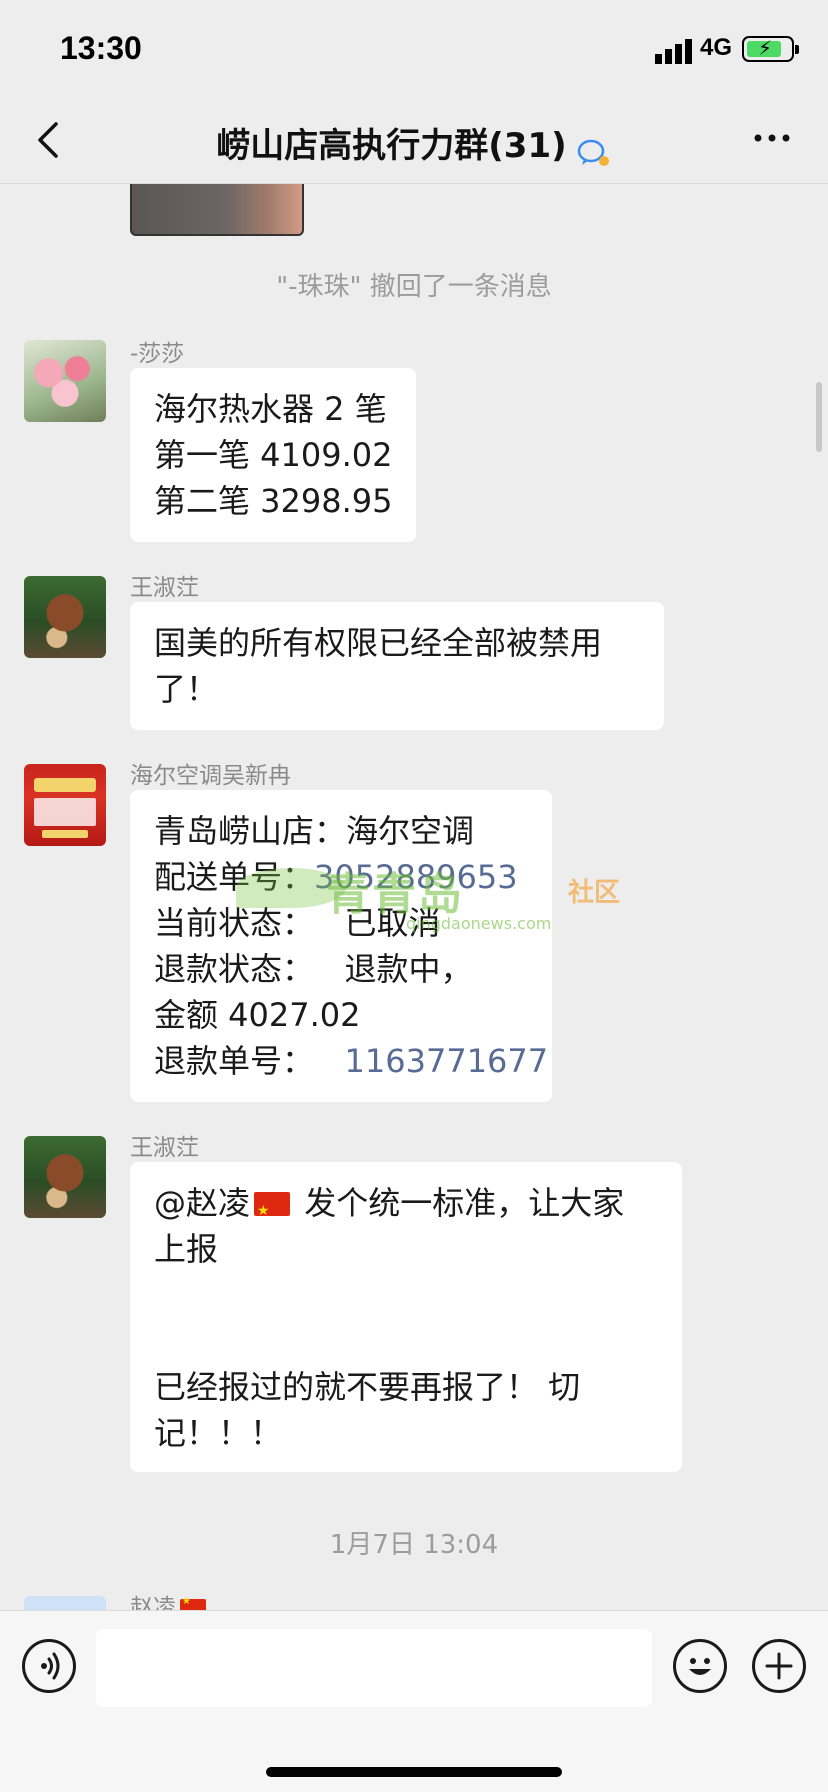 This screenshot has width=828, height=1792. I want to click on message-line: 配送单号：3052889653, so click(341, 877).